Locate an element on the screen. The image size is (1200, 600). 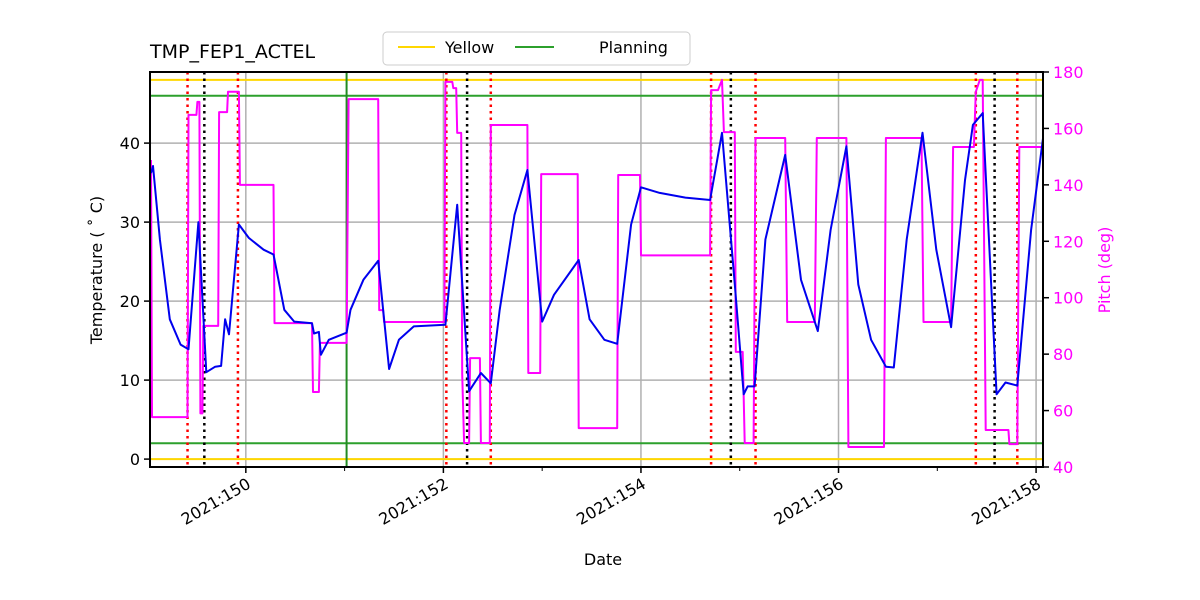
y-axis-label: Temperature ( ˚ C) is located at coordinates (96, 270).